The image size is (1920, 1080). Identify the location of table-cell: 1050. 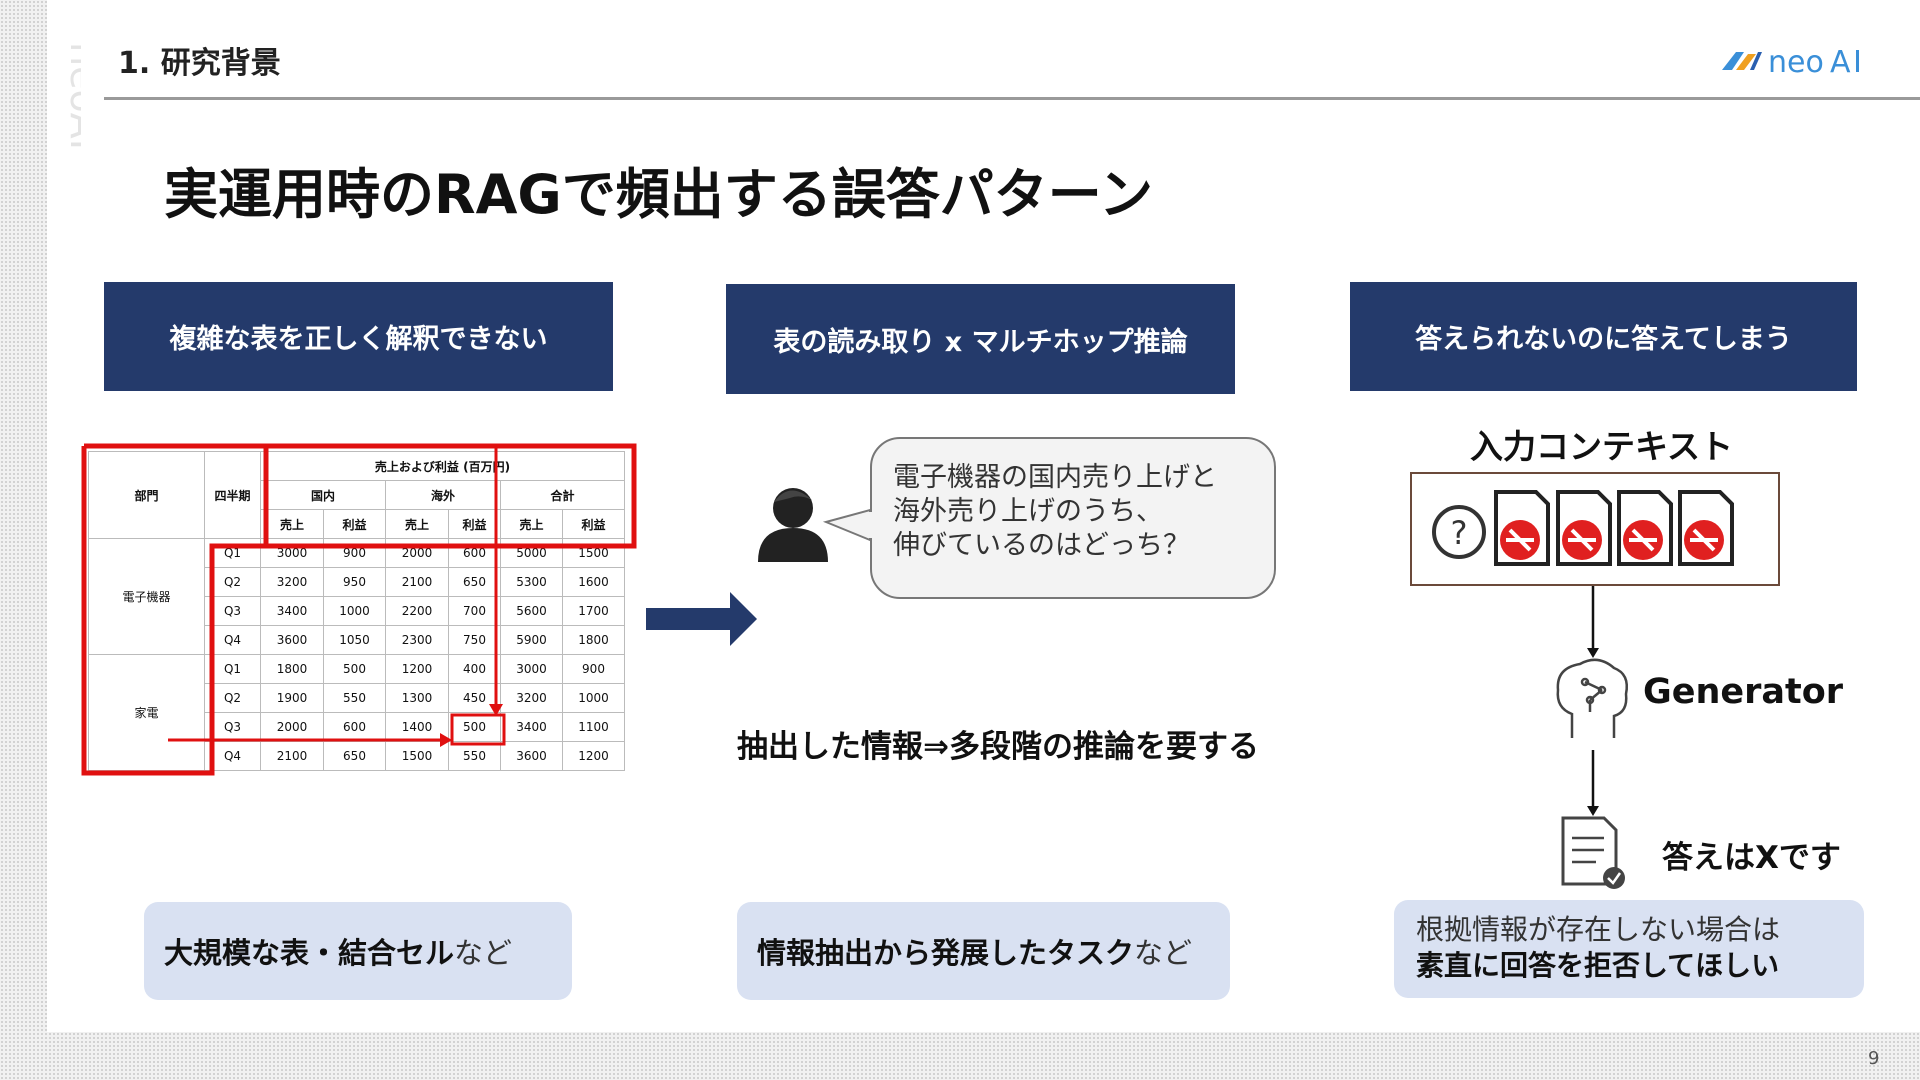
(354, 640).